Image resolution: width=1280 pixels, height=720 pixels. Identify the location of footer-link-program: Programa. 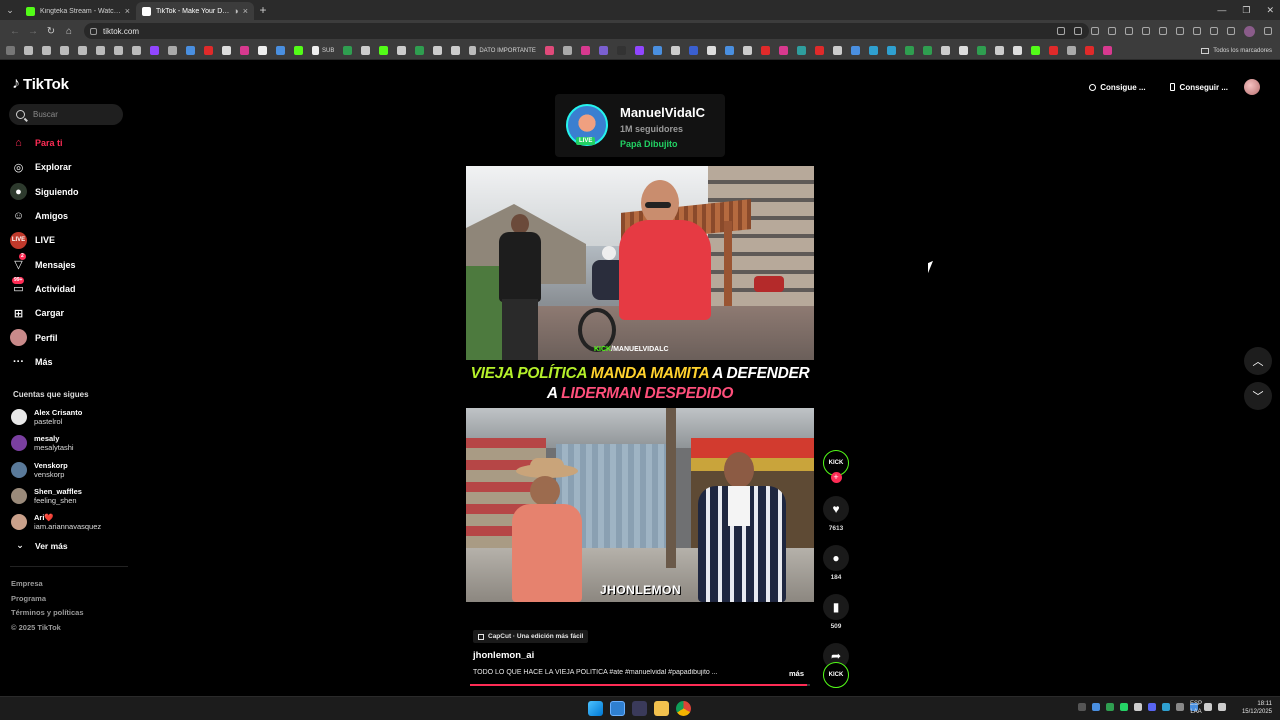
(47, 599).